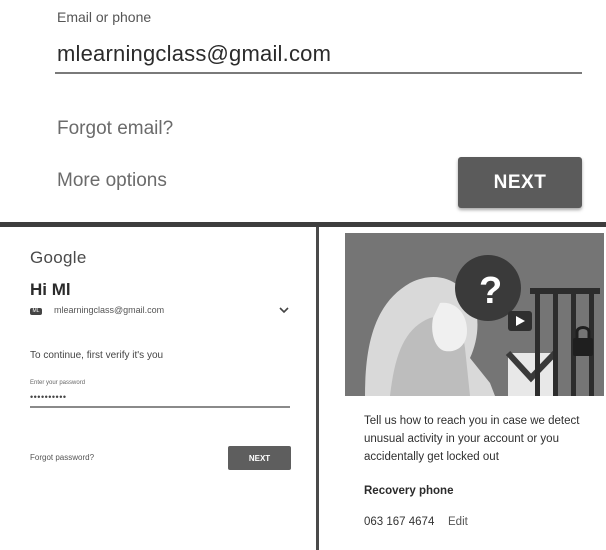 The width and height of the screenshot is (606, 550). What do you see at coordinates (284, 310) in the screenshot?
I see `chevron-down-icon` at bounding box center [284, 310].